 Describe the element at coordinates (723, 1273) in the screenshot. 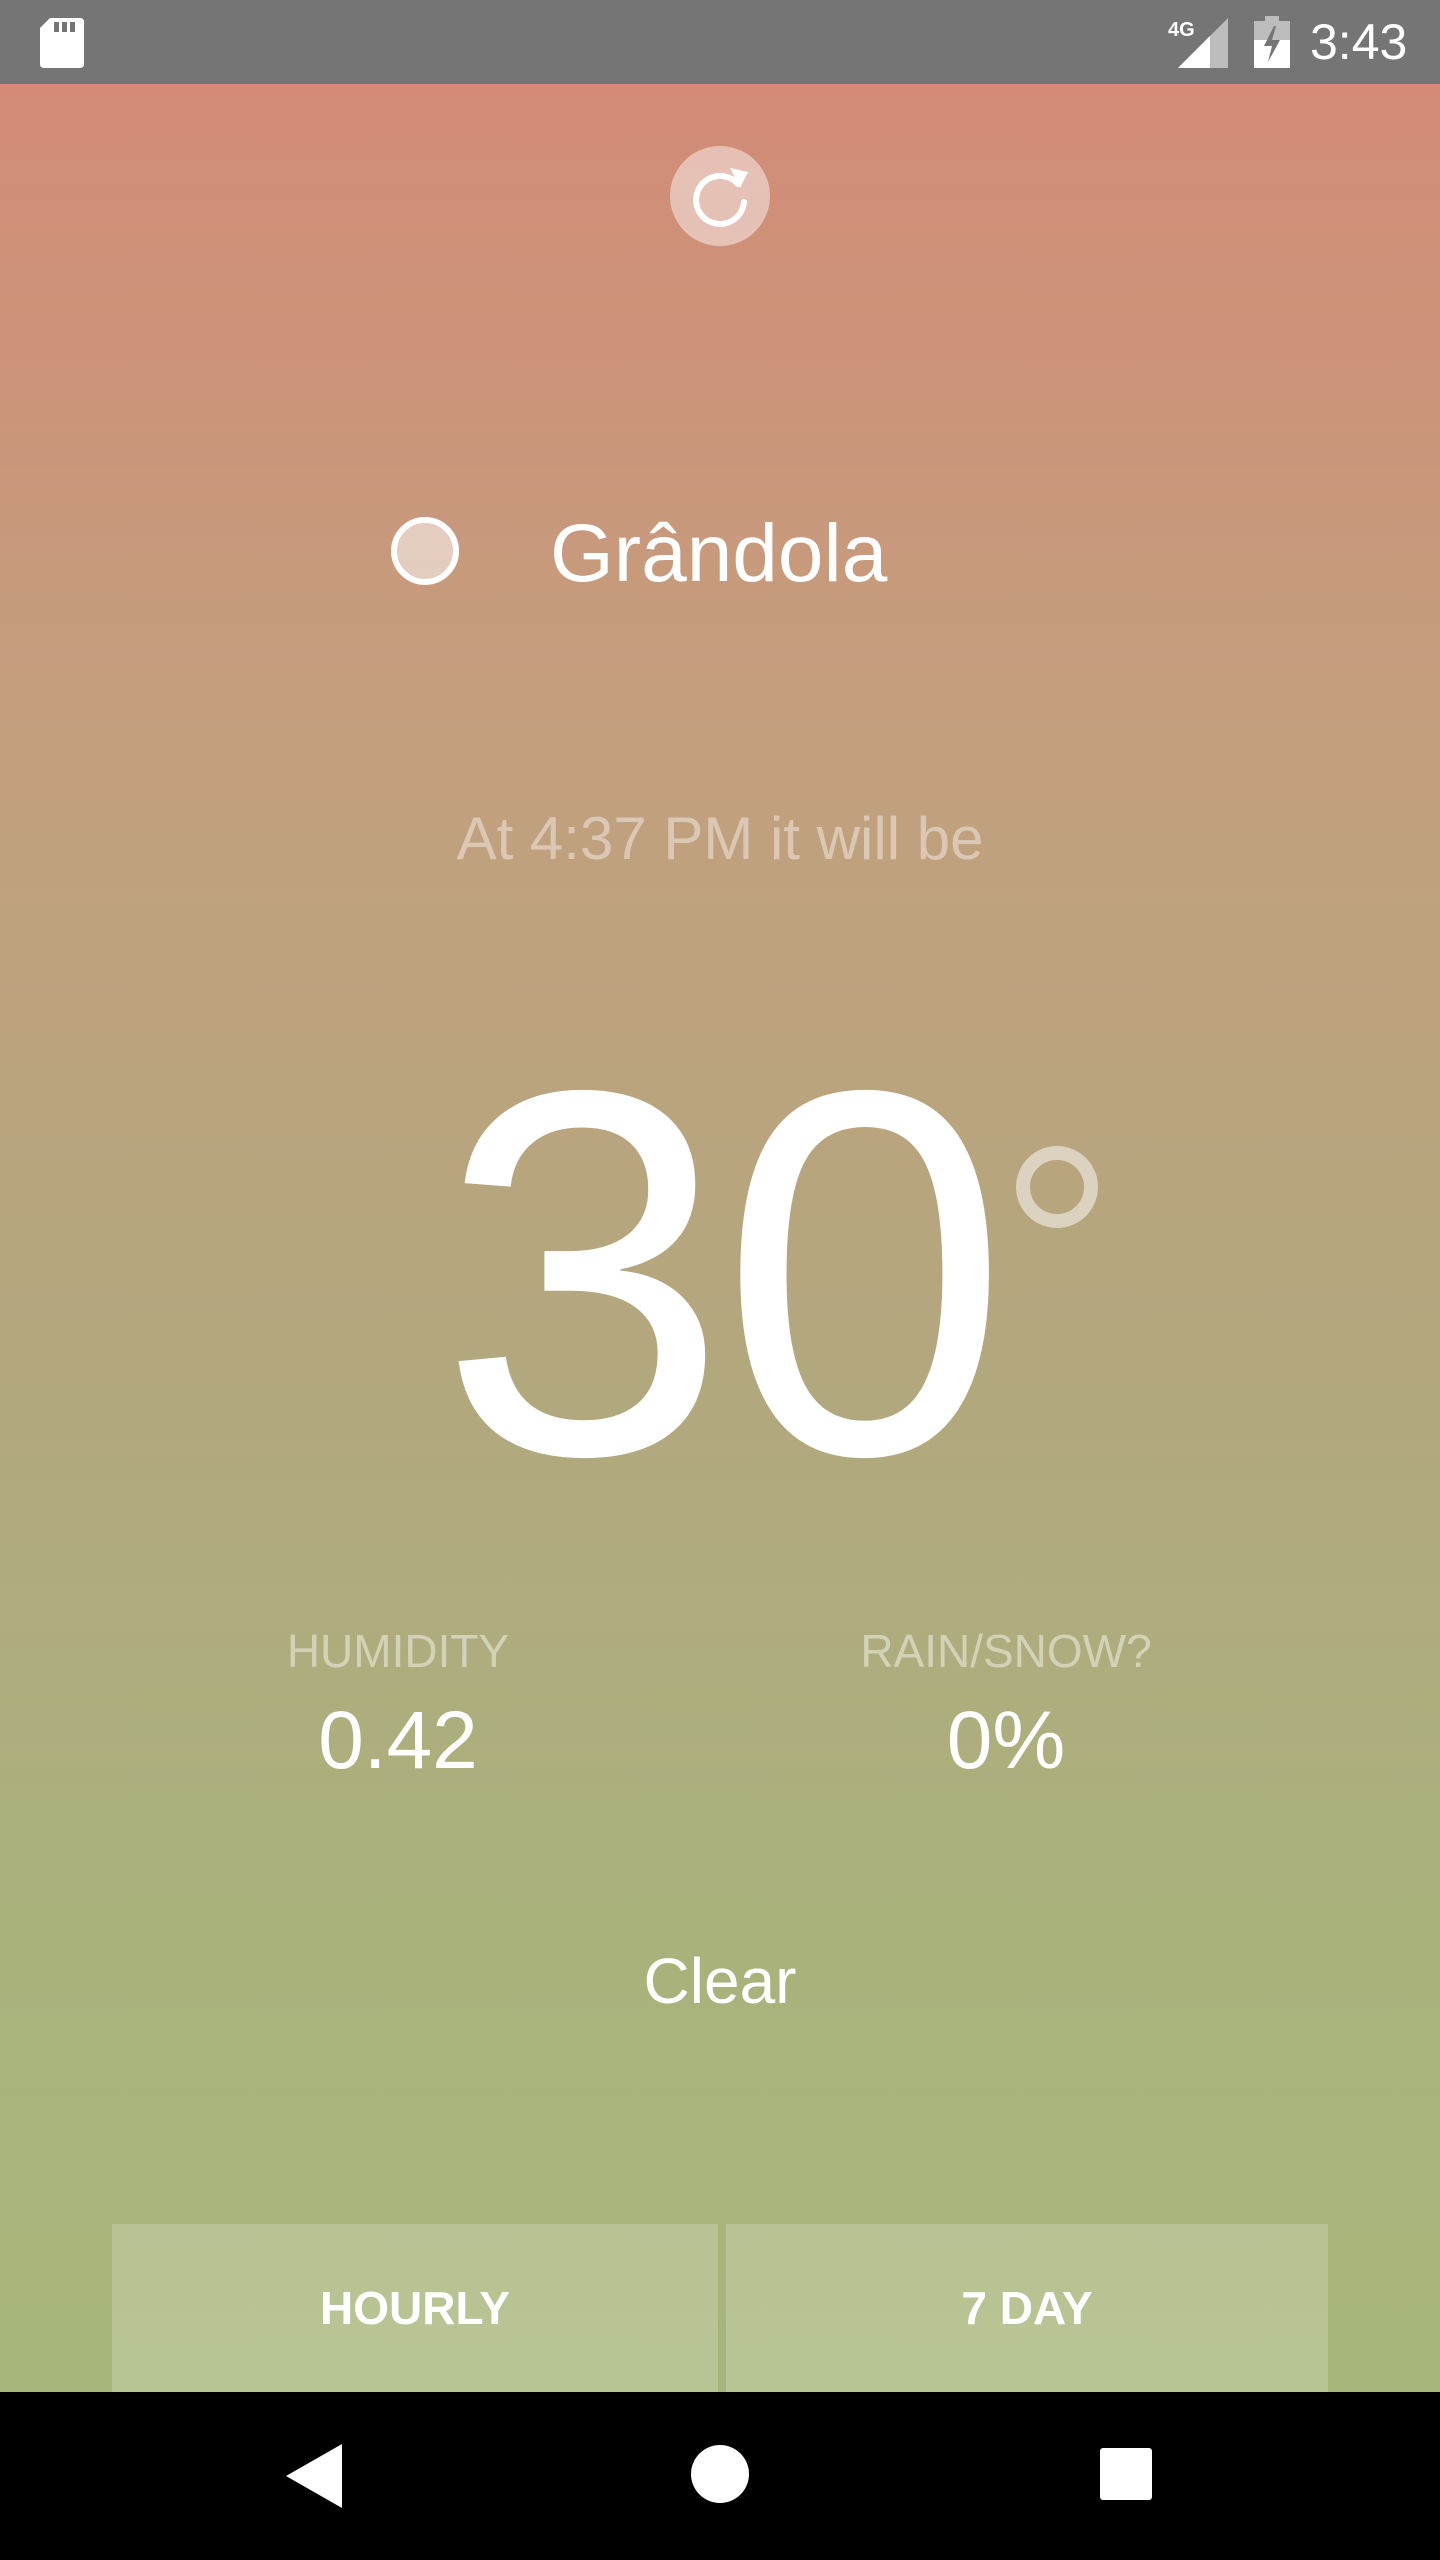

I see `temperature-value: 30` at that location.